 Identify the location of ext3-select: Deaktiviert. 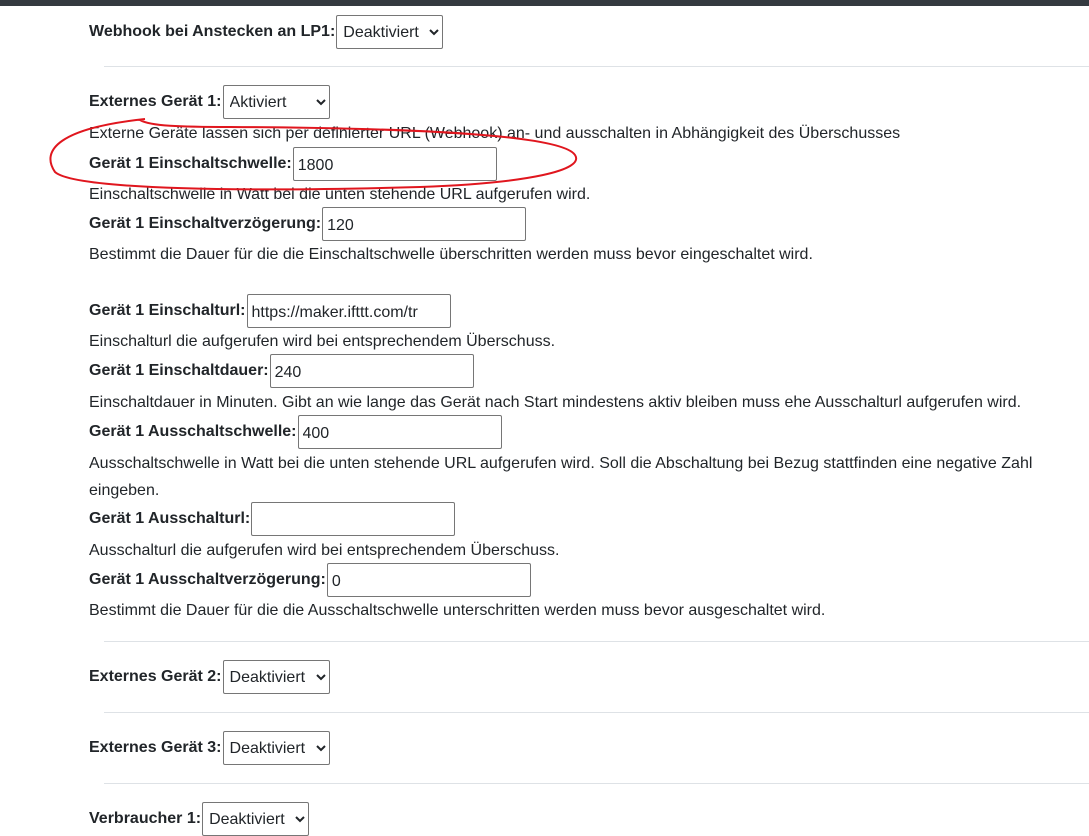
(276, 748).